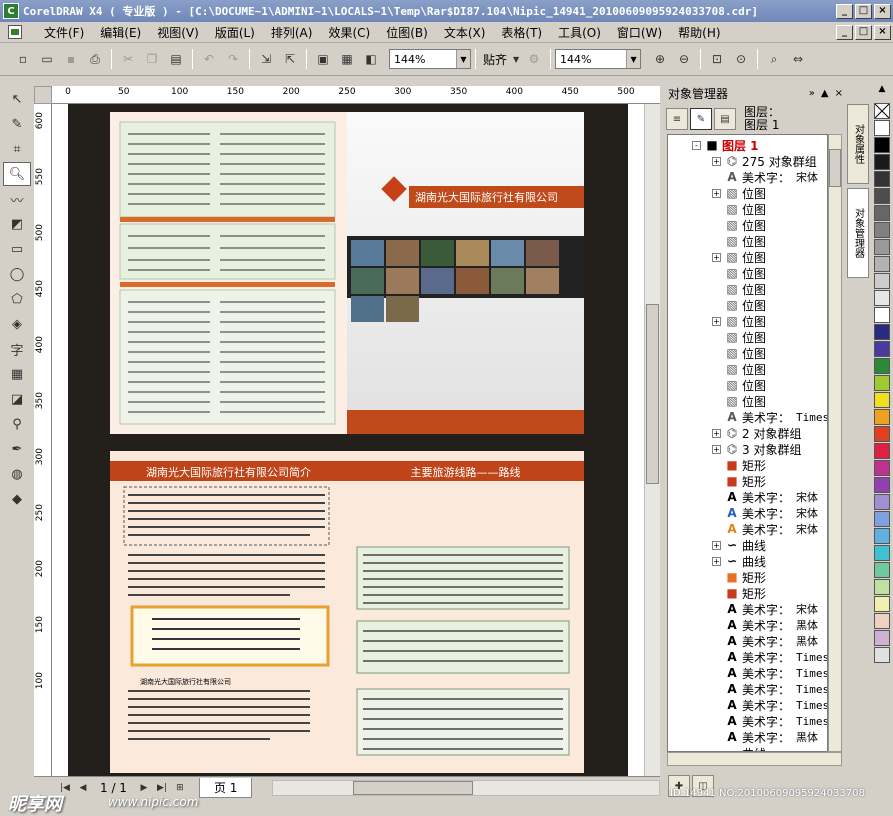  What do you see at coordinates (858, 233) in the screenshot?
I see `tab-object-manager: 对象管理器` at bounding box center [858, 233].